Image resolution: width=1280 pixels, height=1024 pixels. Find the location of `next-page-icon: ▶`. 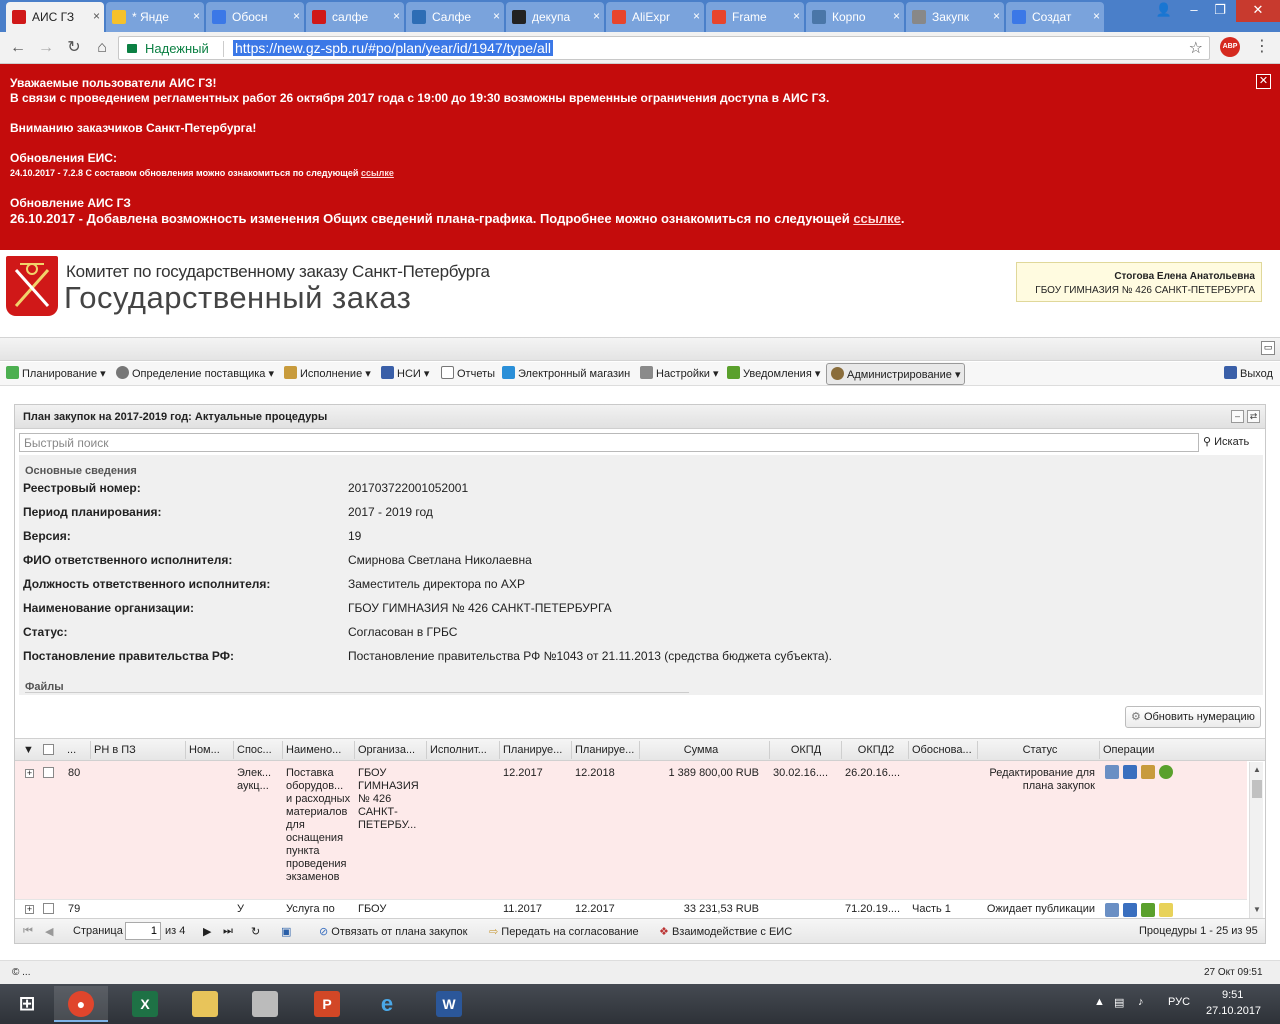

next-page-icon: ▶ is located at coordinates (207, 931).